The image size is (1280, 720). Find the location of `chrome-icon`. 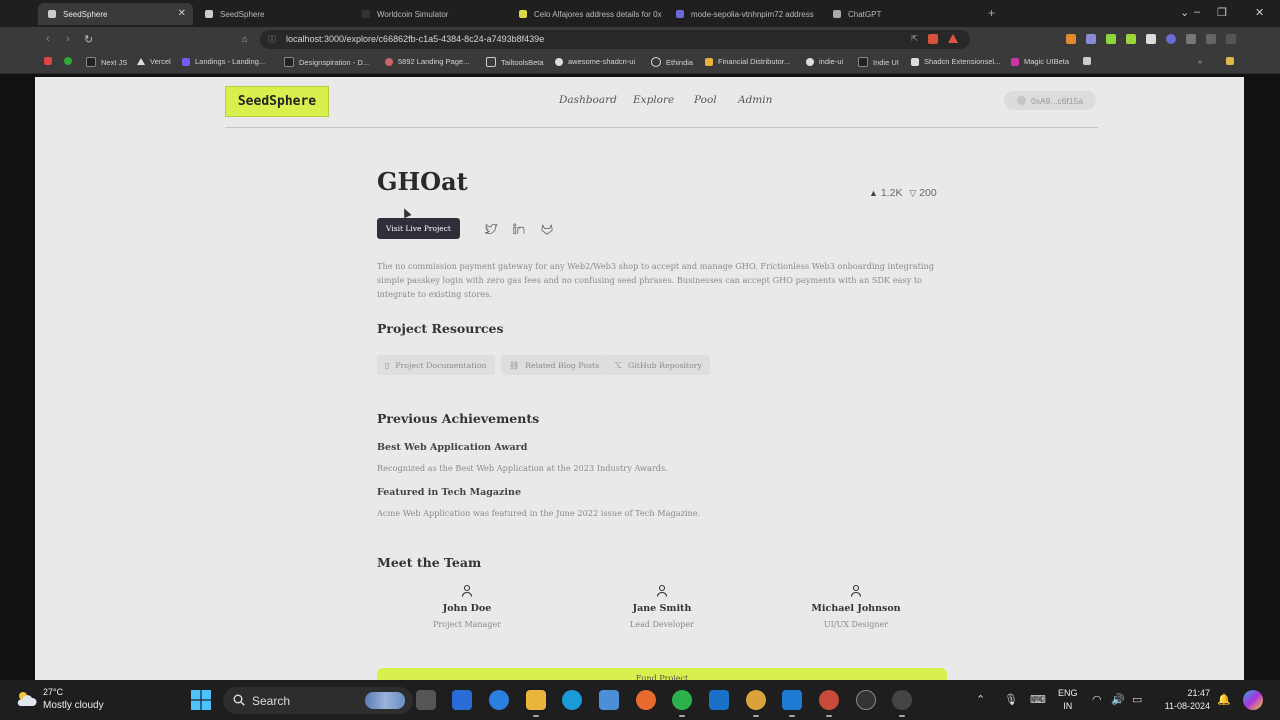

chrome-icon is located at coordinates (756, 703).